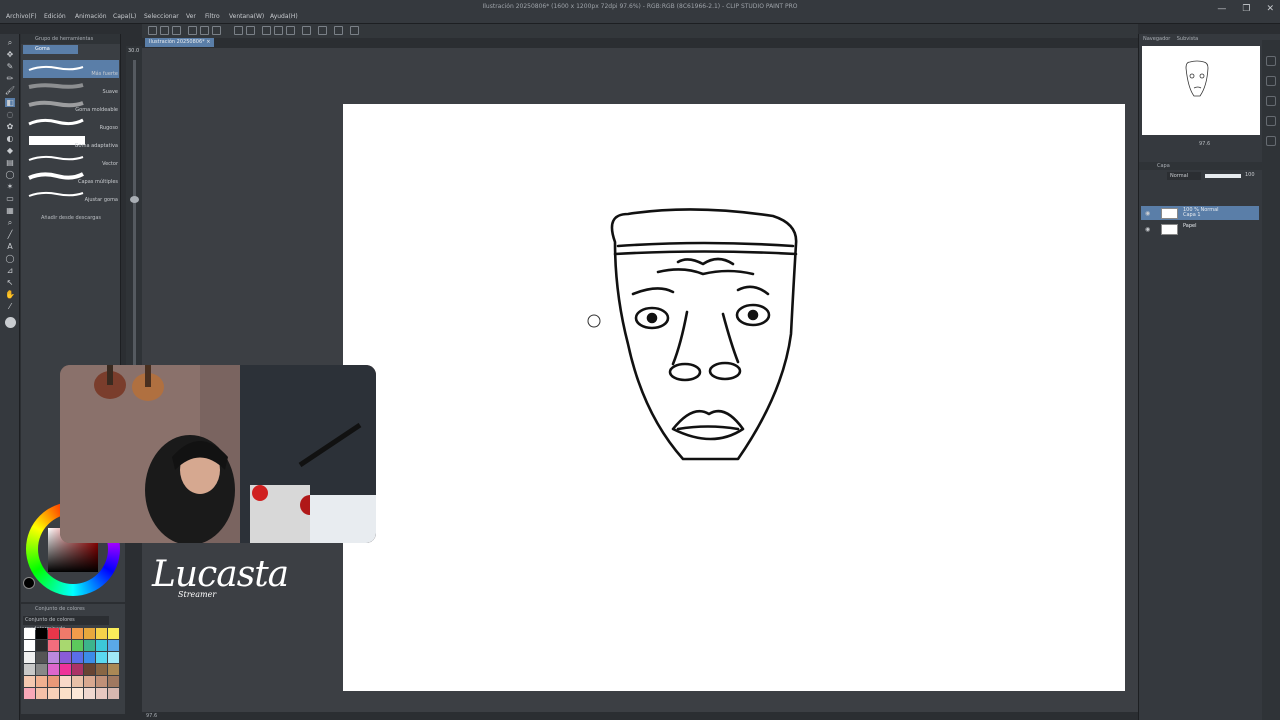 The image size is (1280, 720). I want to click on crop-icon, so click(322, 30).